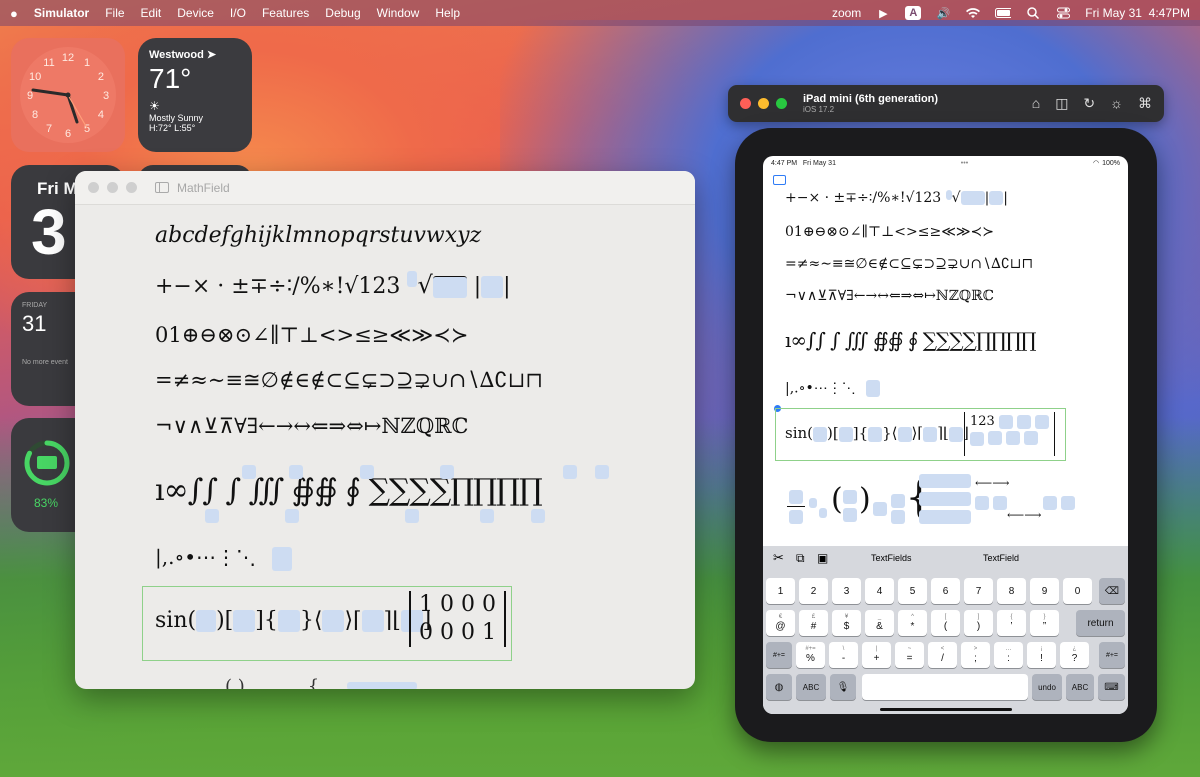 The width and height of the screenshot is (1200, 777). I want to click on number-key: 9, so click(1044, 591).